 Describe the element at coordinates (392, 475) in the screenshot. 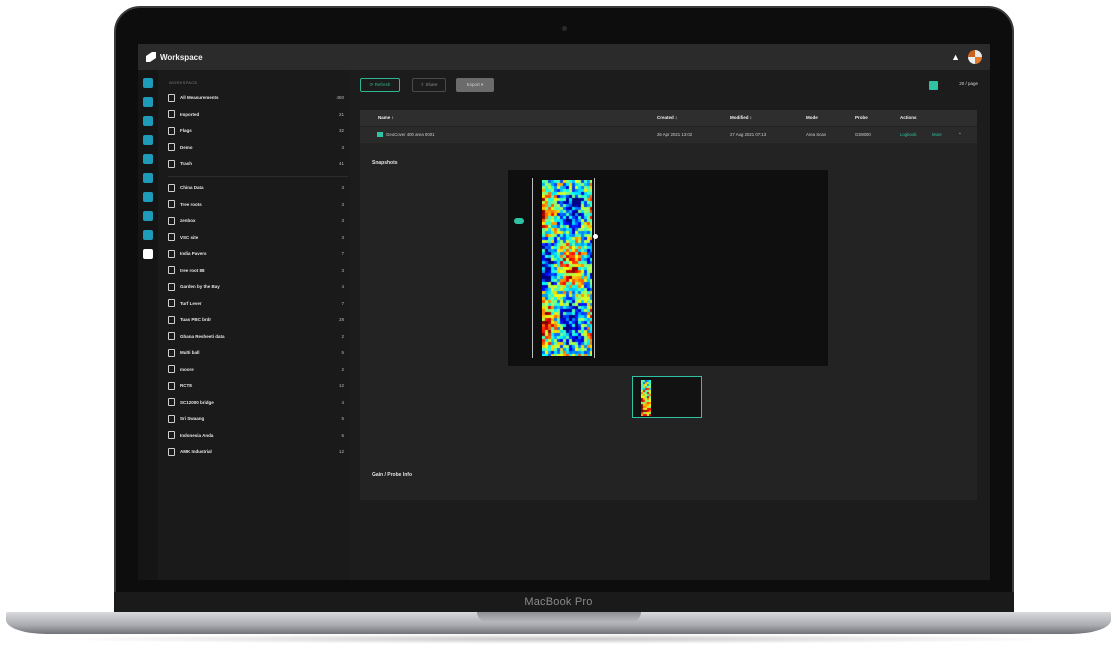

I see `probe-info-label: Gain / Probe Info` at that location.